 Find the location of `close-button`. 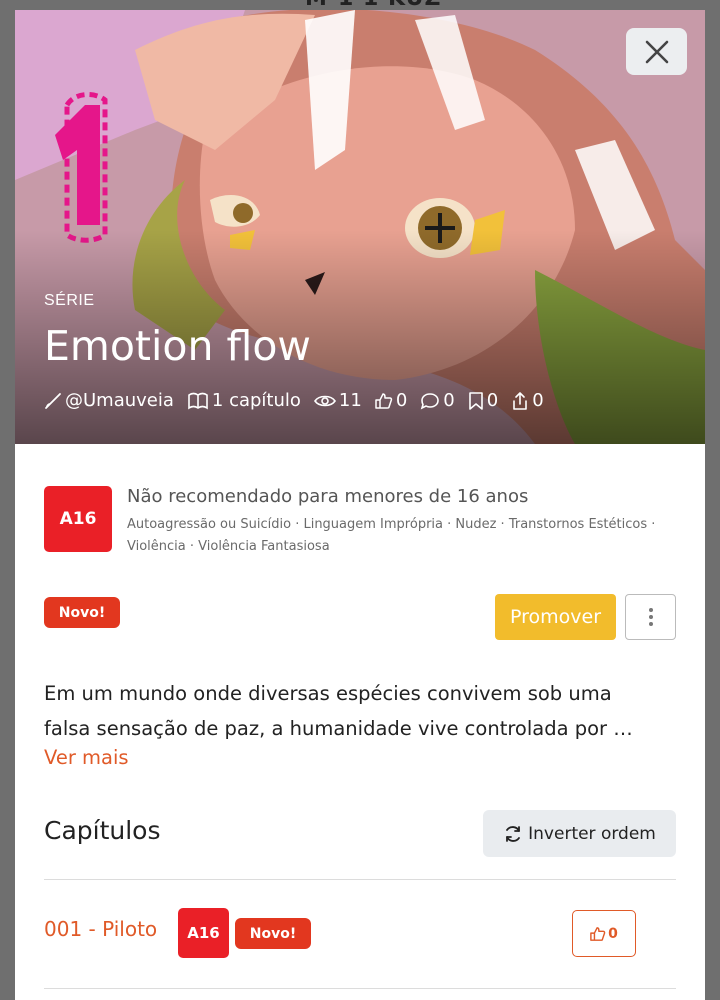

close-button is located at coordinates (656, 51).